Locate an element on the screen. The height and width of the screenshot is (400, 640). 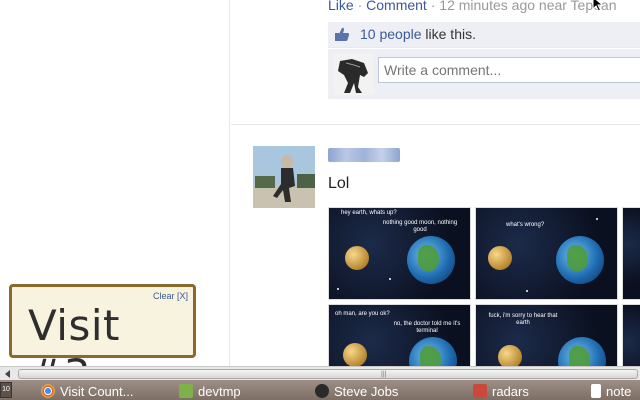
feed-divider is located at coordinates (435, 124).